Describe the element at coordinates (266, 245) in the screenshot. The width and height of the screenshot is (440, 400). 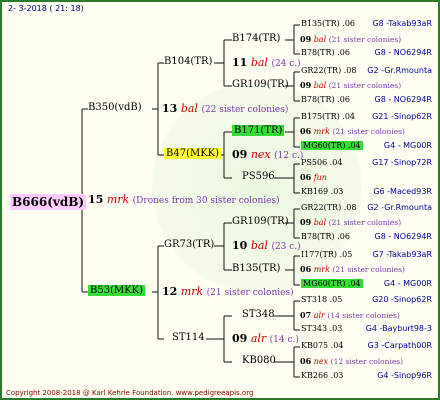
I see `ds-info: 10 bal (23 c.)` at that location.